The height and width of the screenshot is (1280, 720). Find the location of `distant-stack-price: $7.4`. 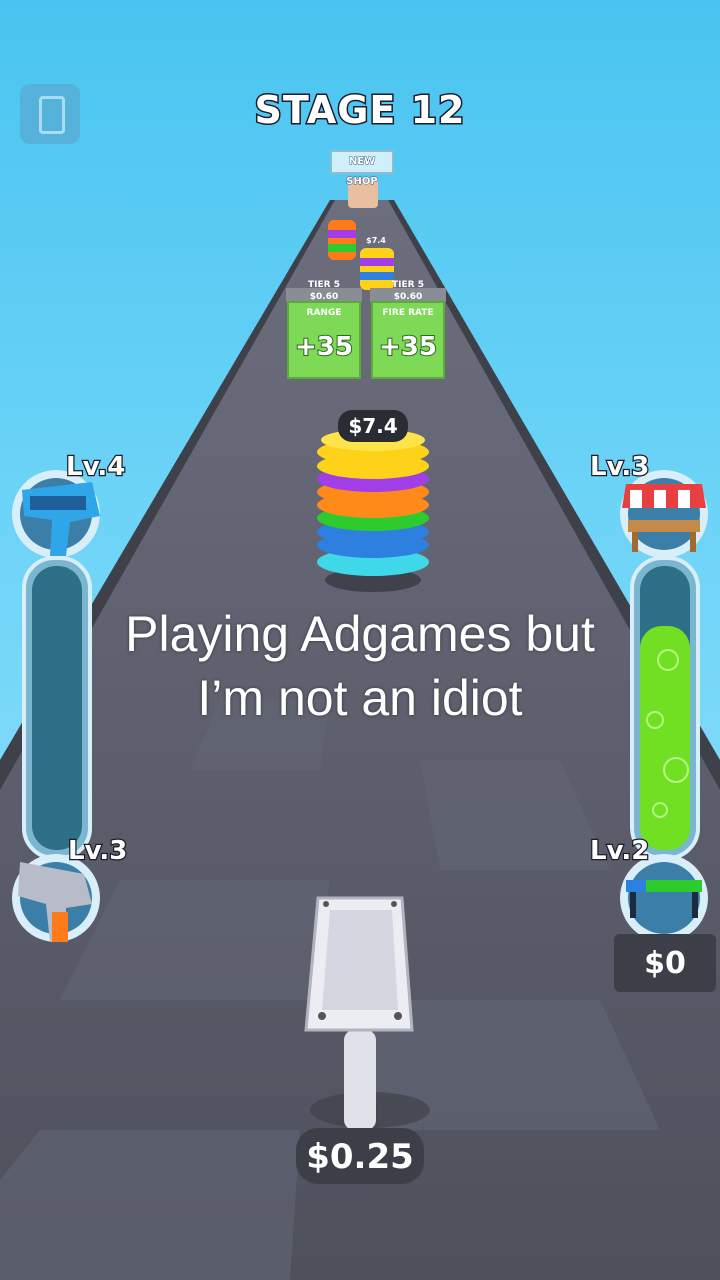

distant-stack-price: $7.4 is located at coordinates (376, 240).